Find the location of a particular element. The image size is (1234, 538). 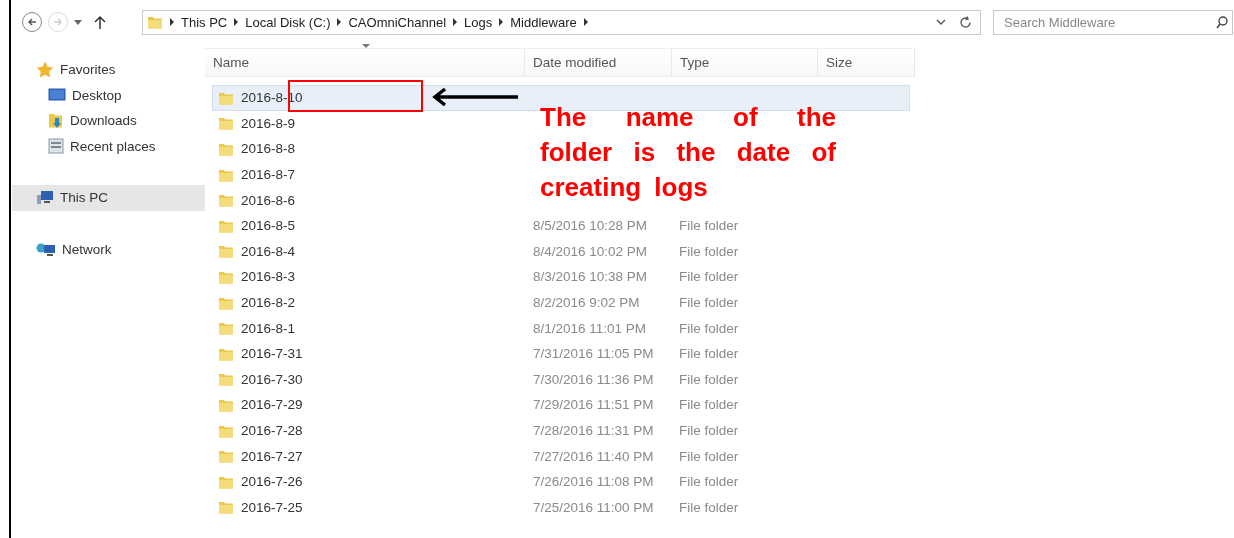

network-icon is located at coordinates (46, 249).